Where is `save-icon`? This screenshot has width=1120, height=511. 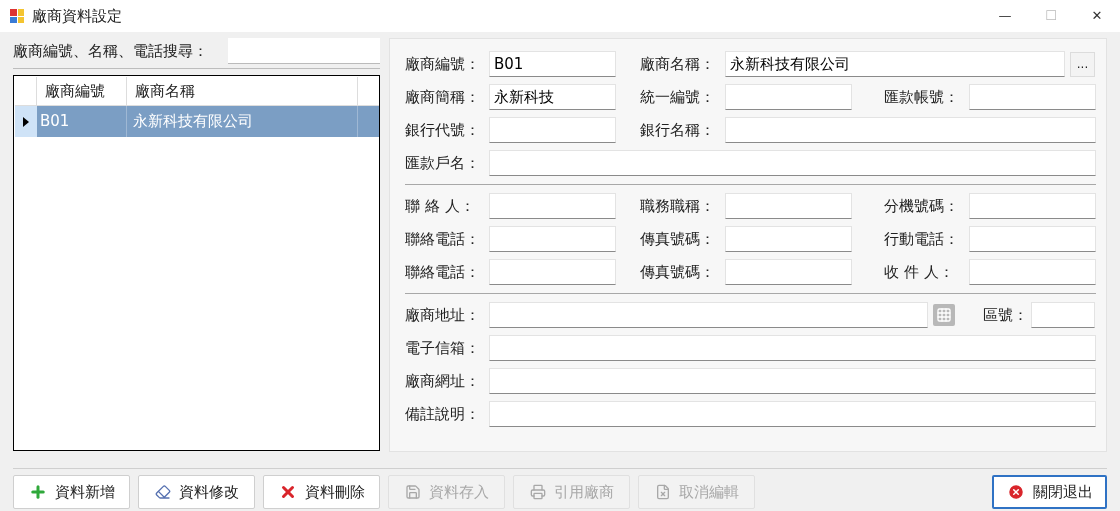 save-icon is located at coordinates (412, 492).